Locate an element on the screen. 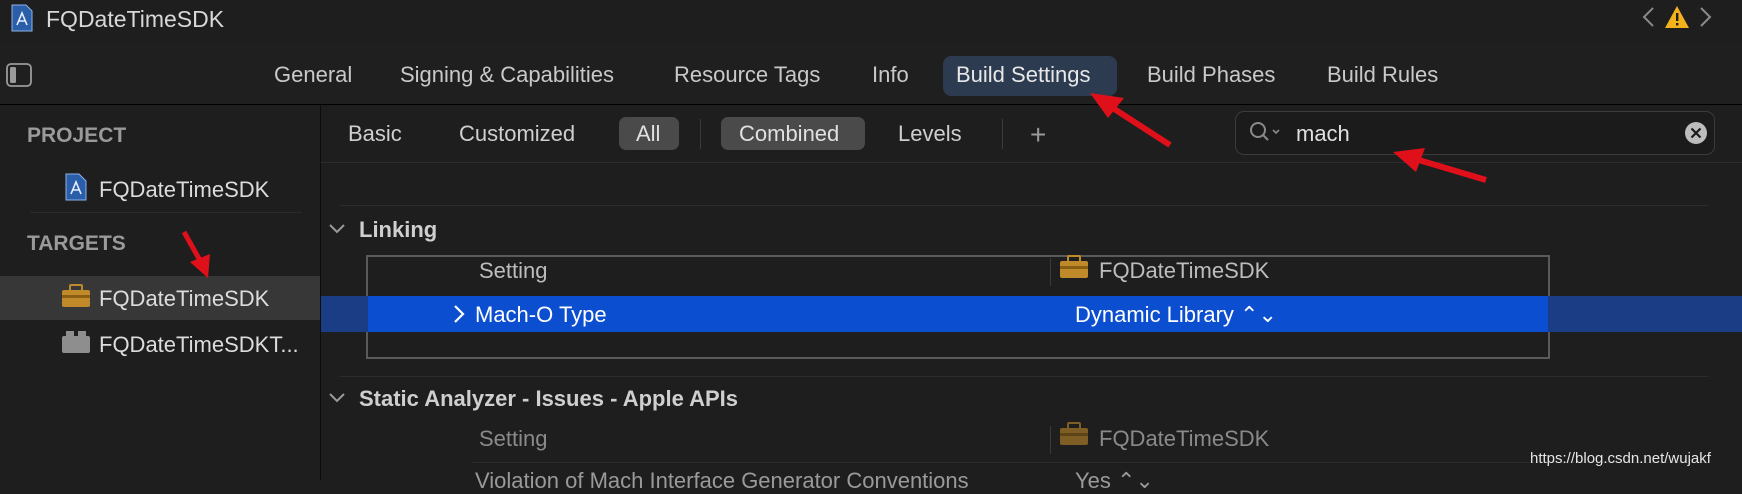 This screenshot has height=494, width=1742. sidebar-project-item: FQDateTimeSDK is located at coordinates (184, 190).